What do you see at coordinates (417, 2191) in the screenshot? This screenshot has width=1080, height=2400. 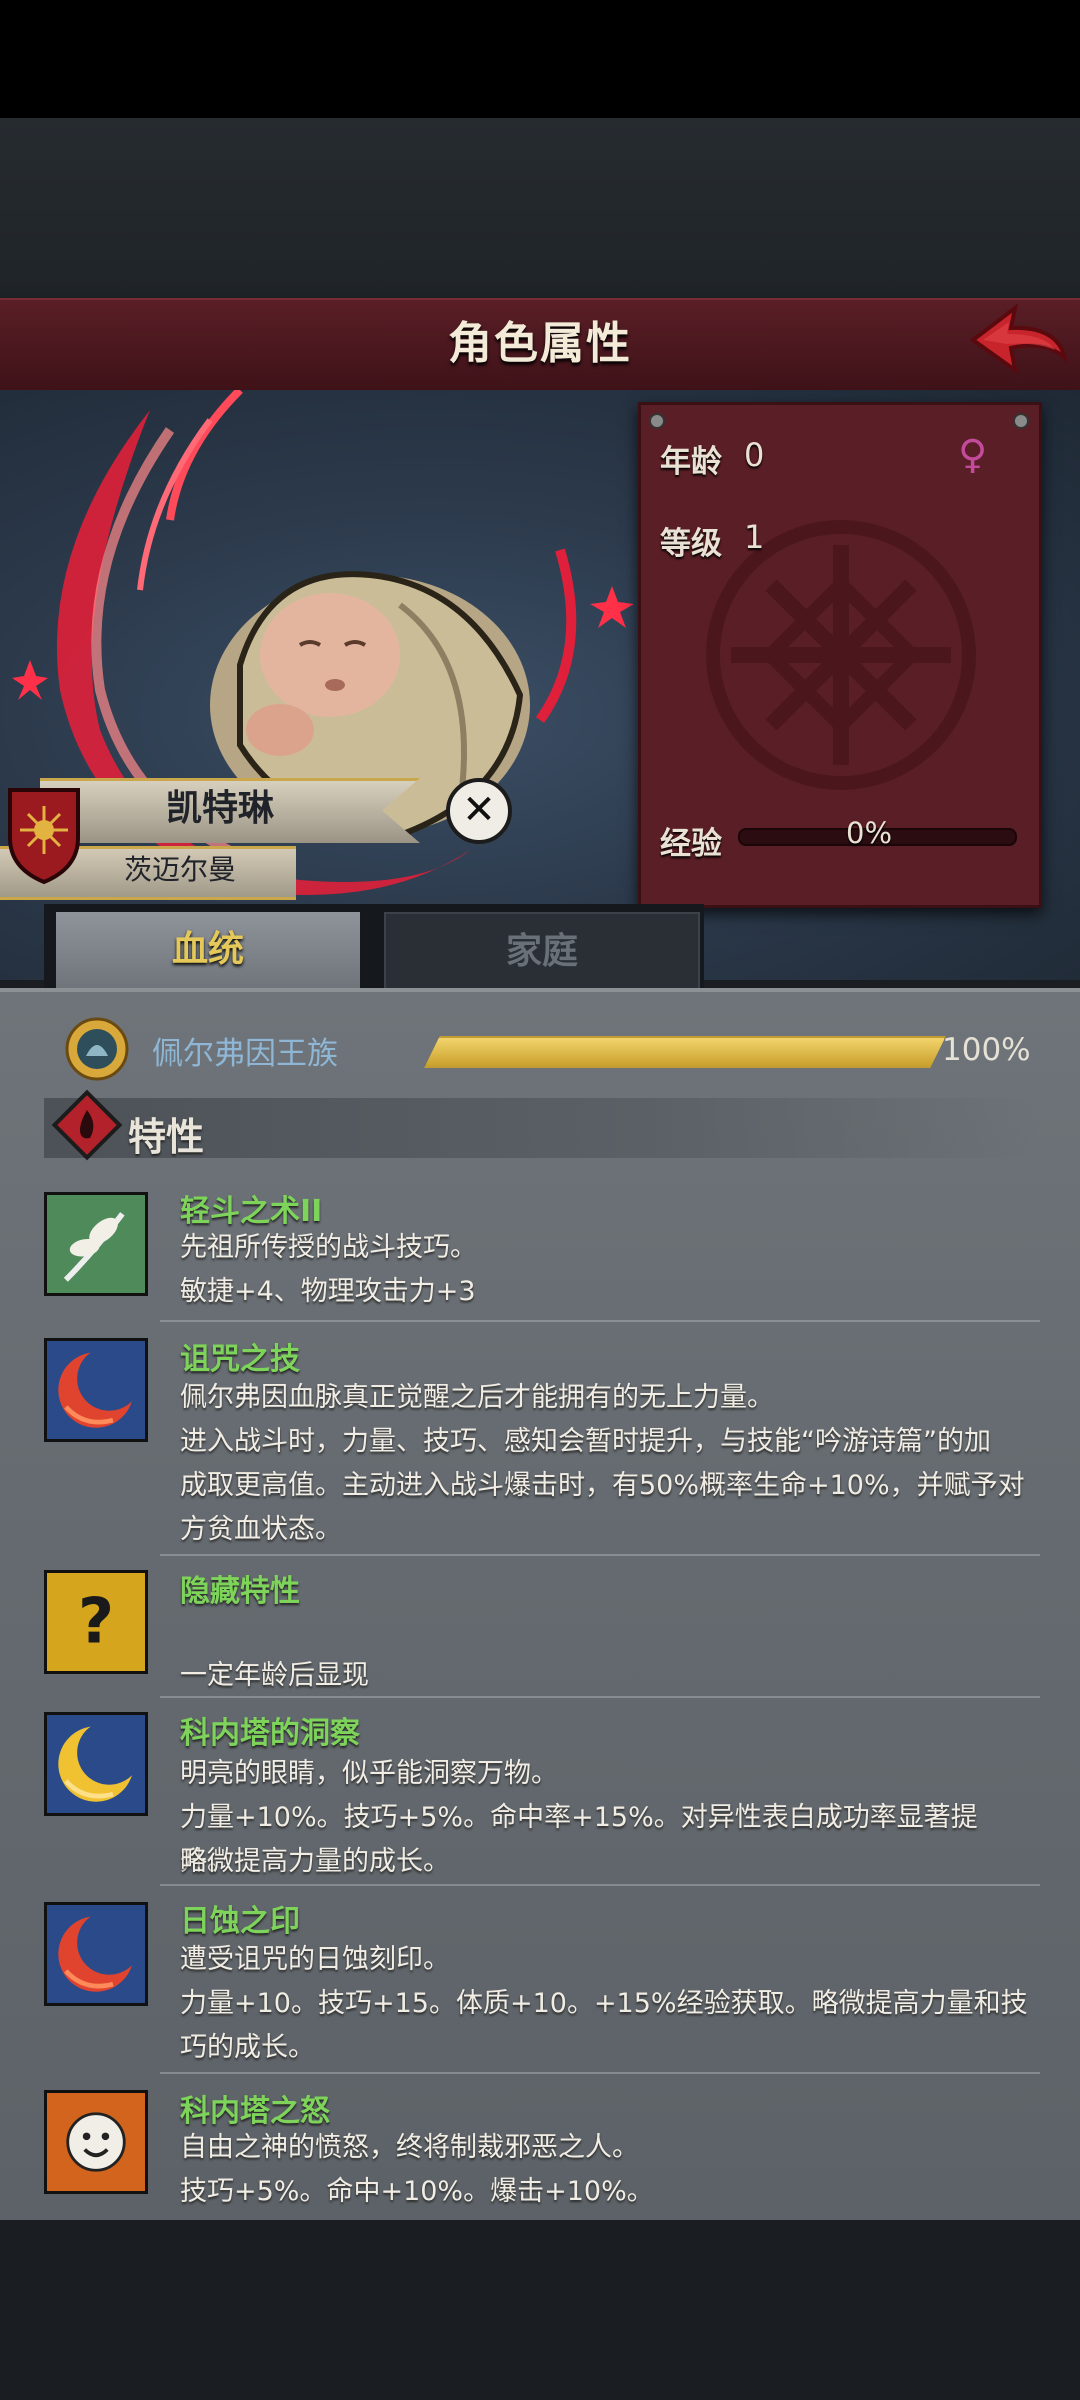 I see `trait-description-line: 技巧+5%。命中+10%。爆击+10%。` at bounding box center [417, 2191].